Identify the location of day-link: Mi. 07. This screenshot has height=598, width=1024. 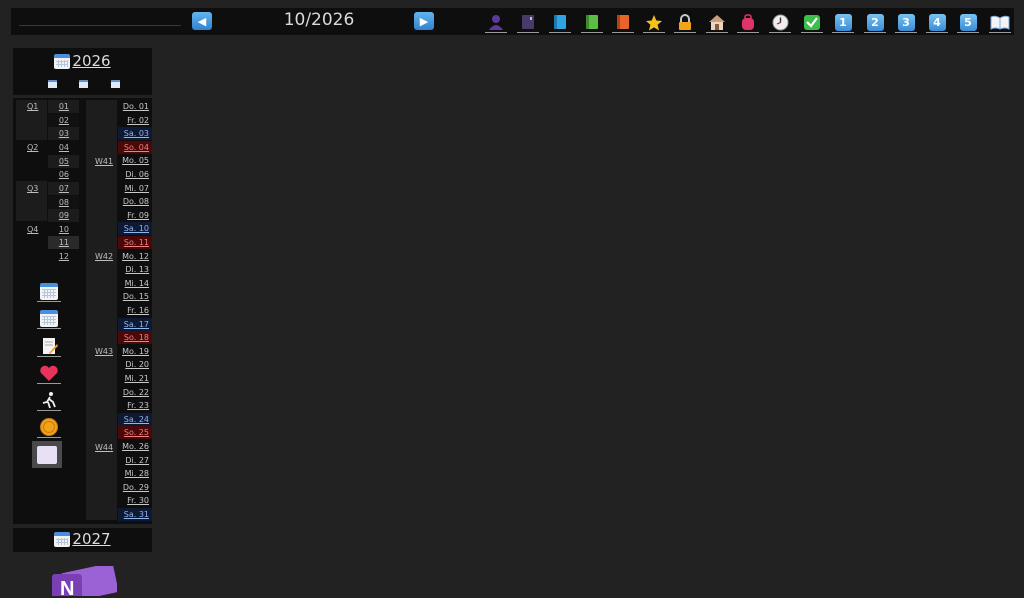
(135, 188).